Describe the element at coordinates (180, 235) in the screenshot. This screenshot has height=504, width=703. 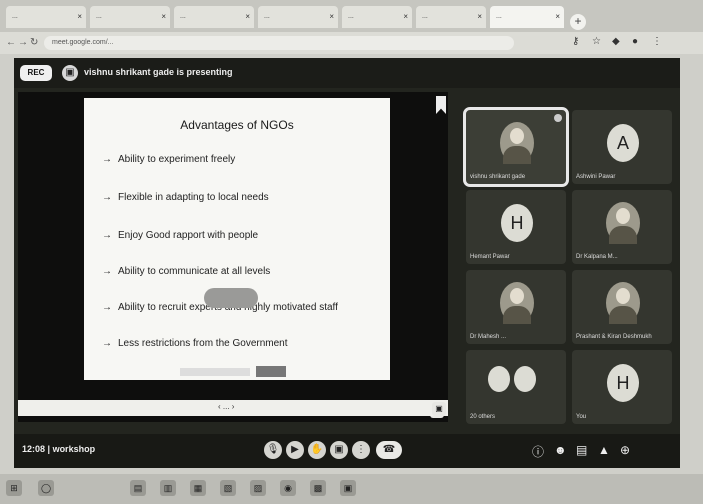
I see `slide-bullet: → Enjoy Good rapport with people` at that location.